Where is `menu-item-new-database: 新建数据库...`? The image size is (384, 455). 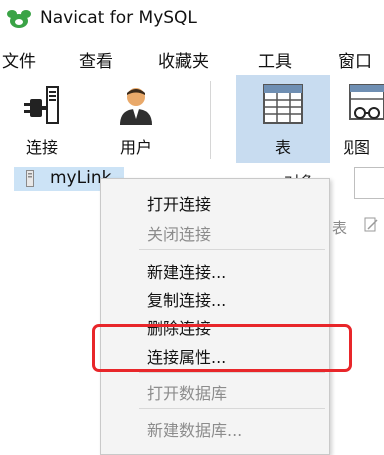 menu-item-new-database: 新建数据库... is located at coordinates (195, 430).